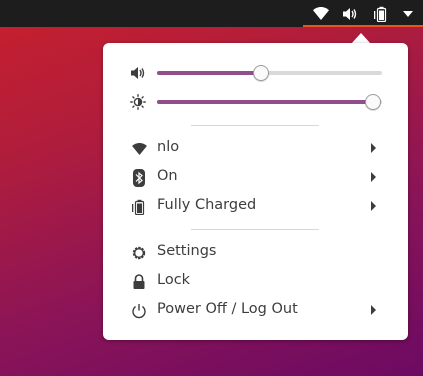 This screenshot has height=376, width=423. I want to click on lock-icon, so click(139, 282).